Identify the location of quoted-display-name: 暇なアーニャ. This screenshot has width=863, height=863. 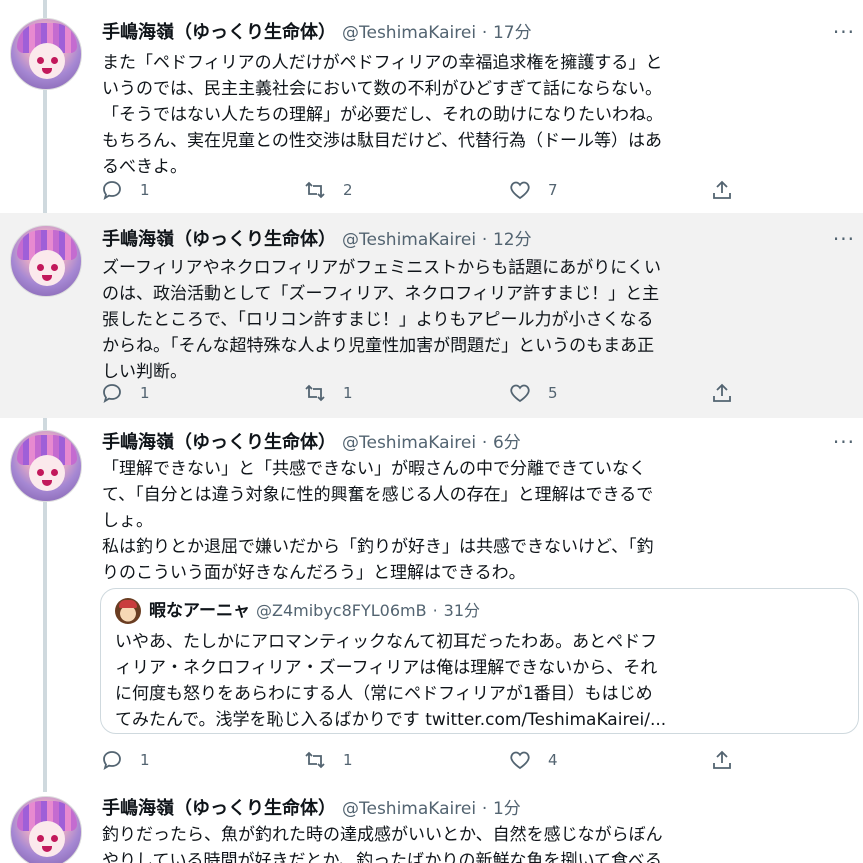
(199, 611).